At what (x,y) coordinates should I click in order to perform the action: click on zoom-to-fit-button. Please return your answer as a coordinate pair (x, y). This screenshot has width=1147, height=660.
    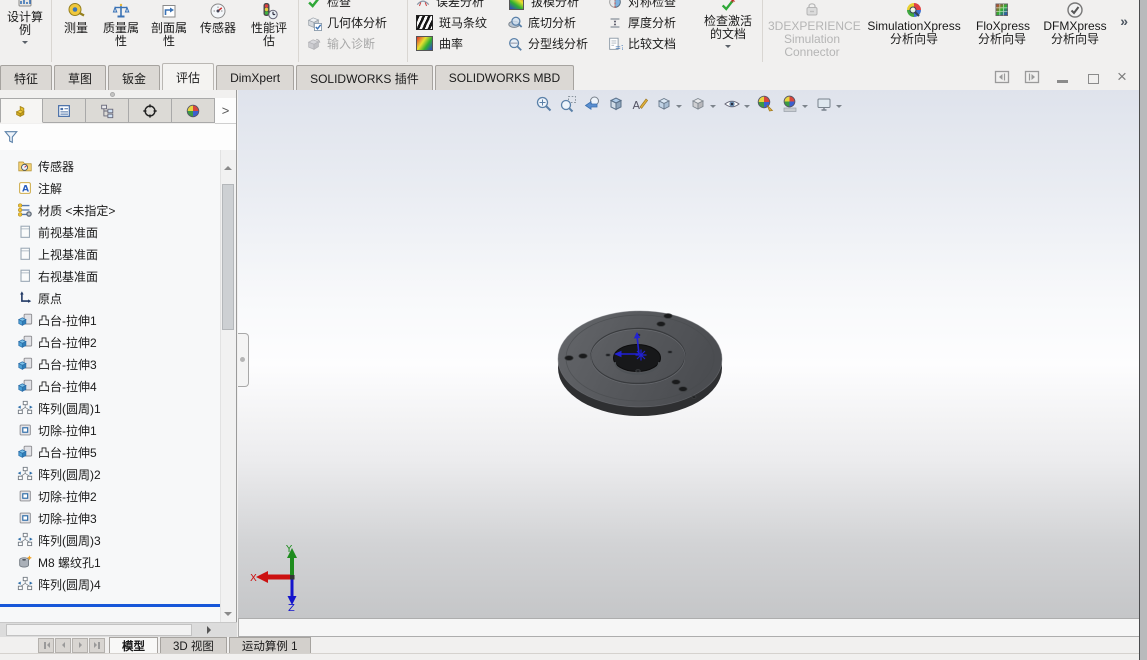
    Looking at the image, I should click on (544, 104).